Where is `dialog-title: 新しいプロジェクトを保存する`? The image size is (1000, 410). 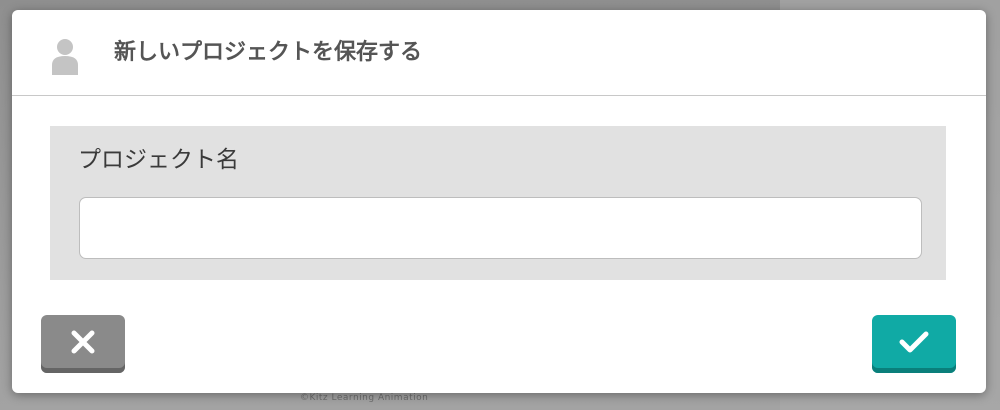 dialog-title: 新しいプロジェクトを保存する is located at coordinates (268, 52).